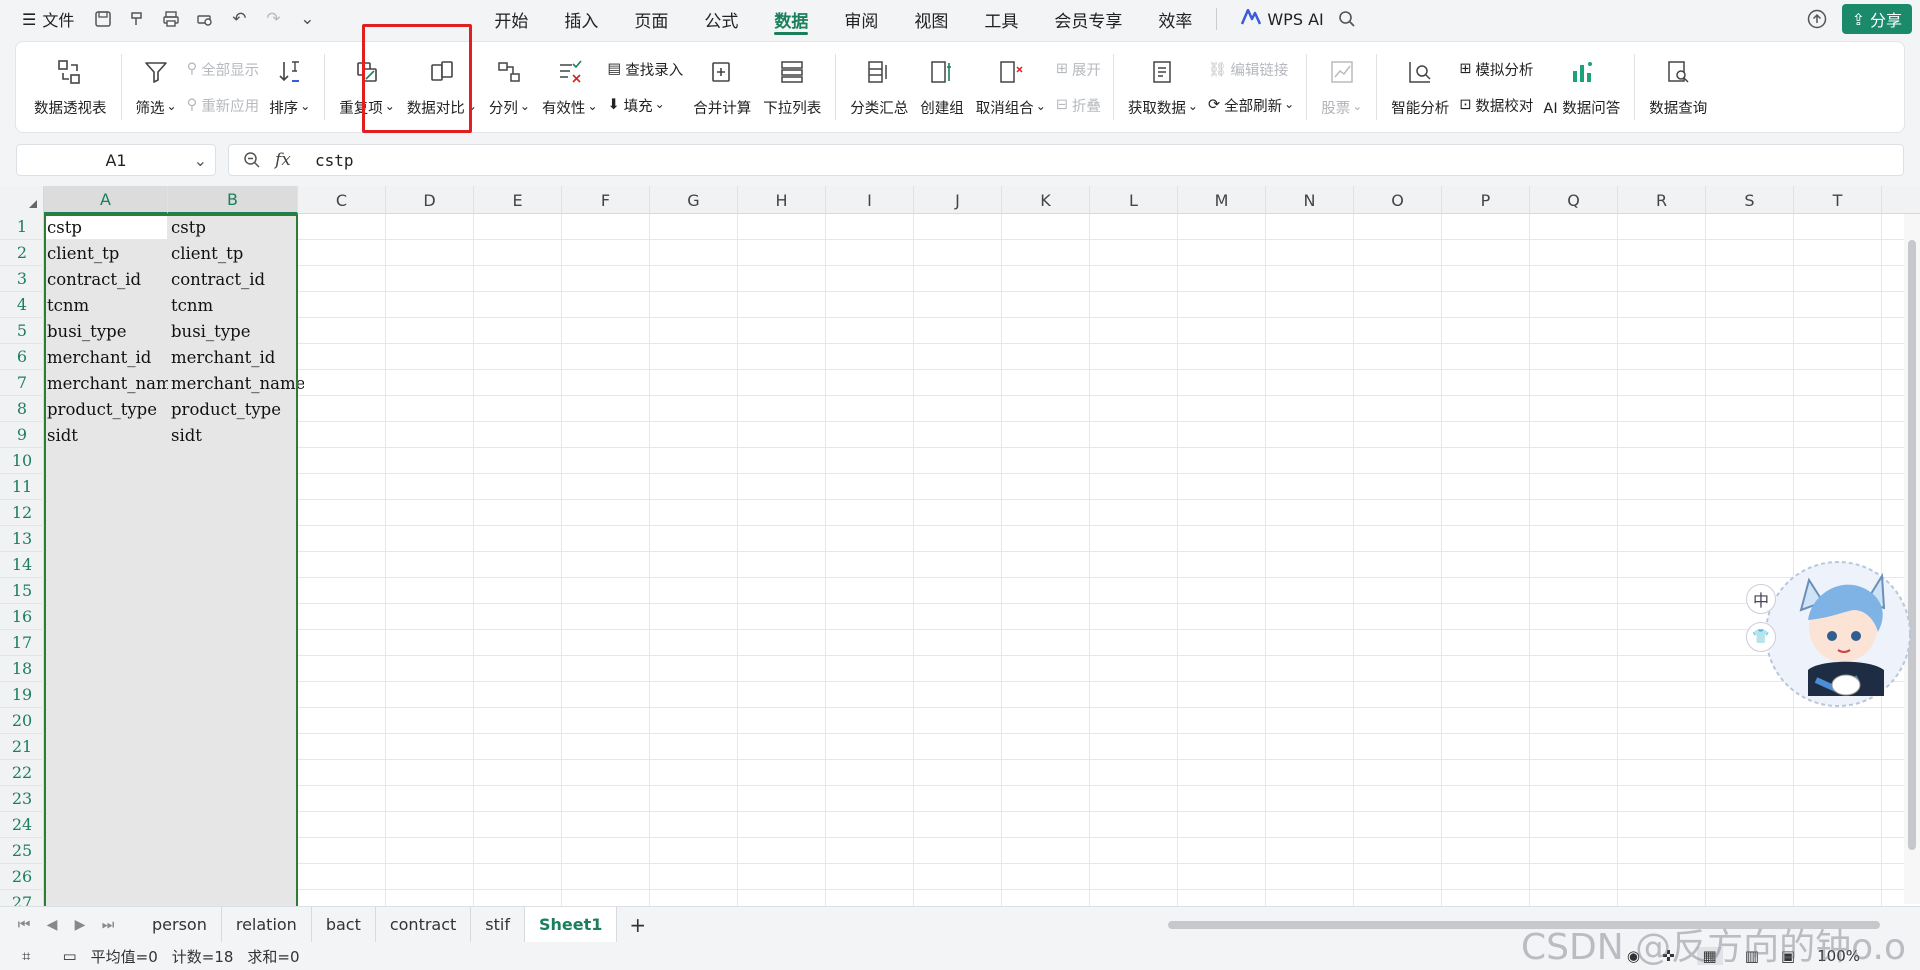 The width and height of the screenshot is (1920, 970). I want to click on cloud-upload-icon, so click(1817, 19).